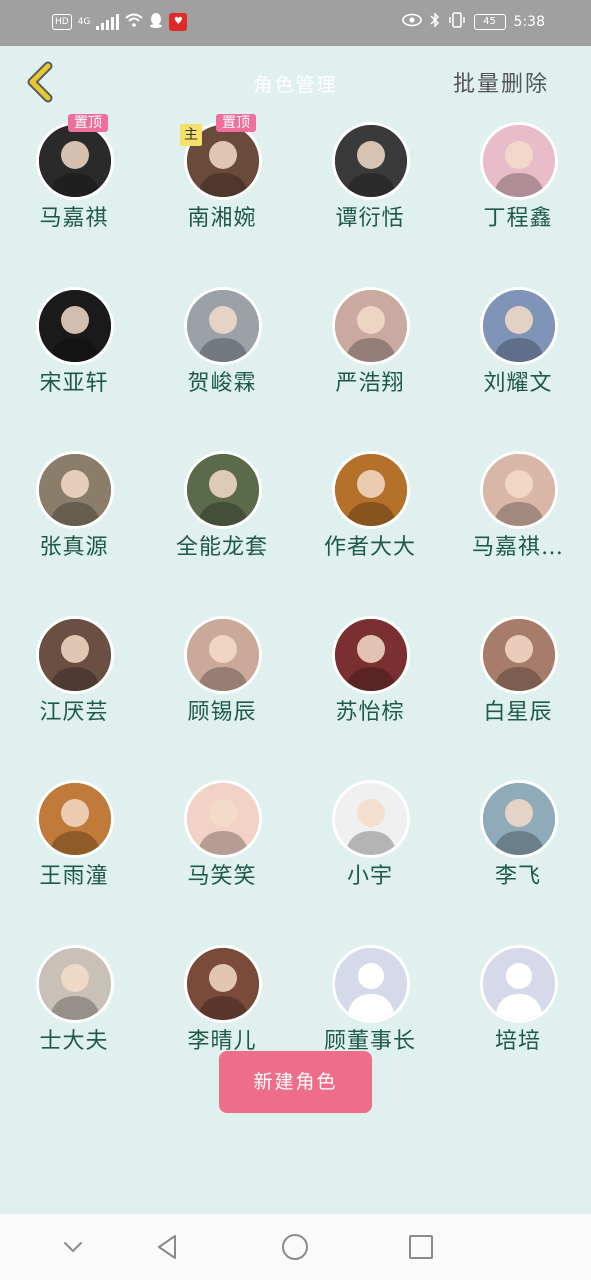 Image resolution: width=591 pixels, height=1280 pixels. Describe the element at coordinates (74, 1041) in the screenshot. I see `character-name: 士大夫` at that location.